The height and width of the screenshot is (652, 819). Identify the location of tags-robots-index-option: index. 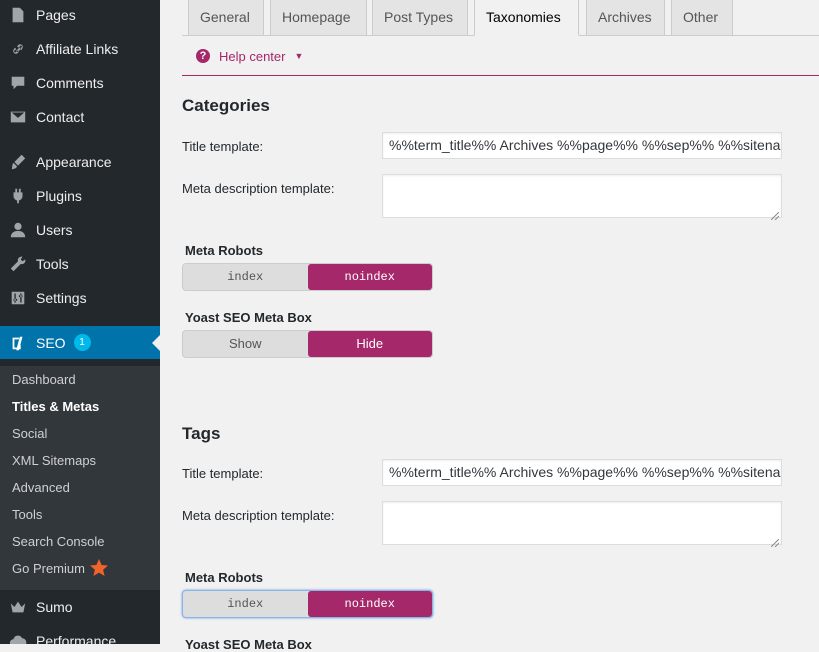
(245, 604).